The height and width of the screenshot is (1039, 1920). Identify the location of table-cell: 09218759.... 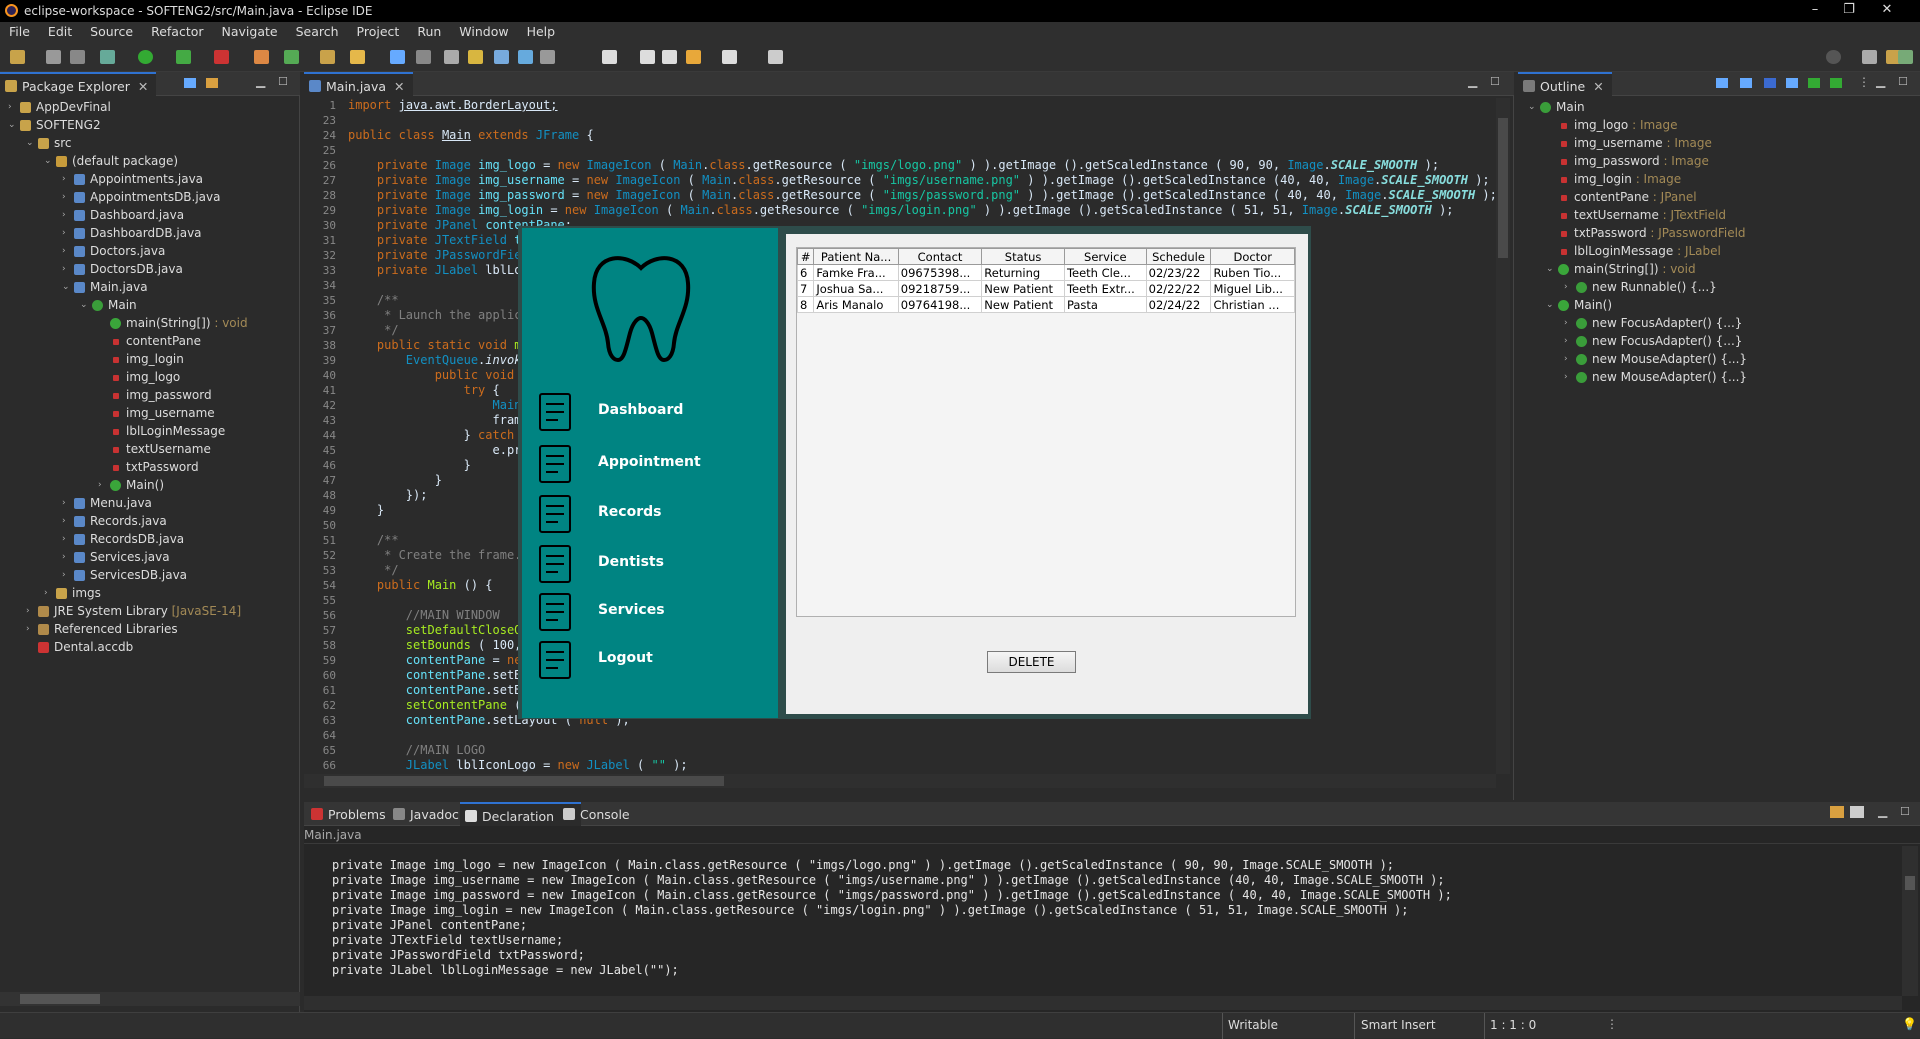
(940, 288).